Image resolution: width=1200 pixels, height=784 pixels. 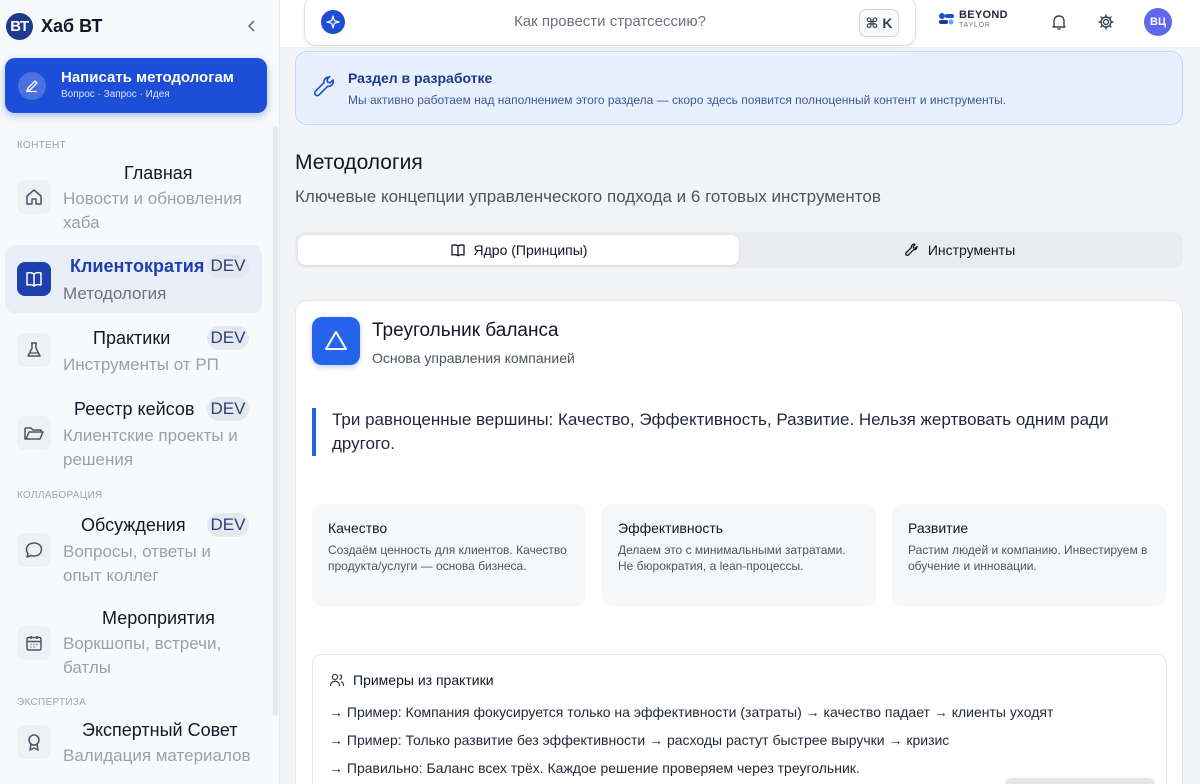 What do you see at coordinates (150, 447) in the screenshot?
I see `sidebar-item-subtitle: Клиентские проекты и решения` at bounding box center [150, 447].